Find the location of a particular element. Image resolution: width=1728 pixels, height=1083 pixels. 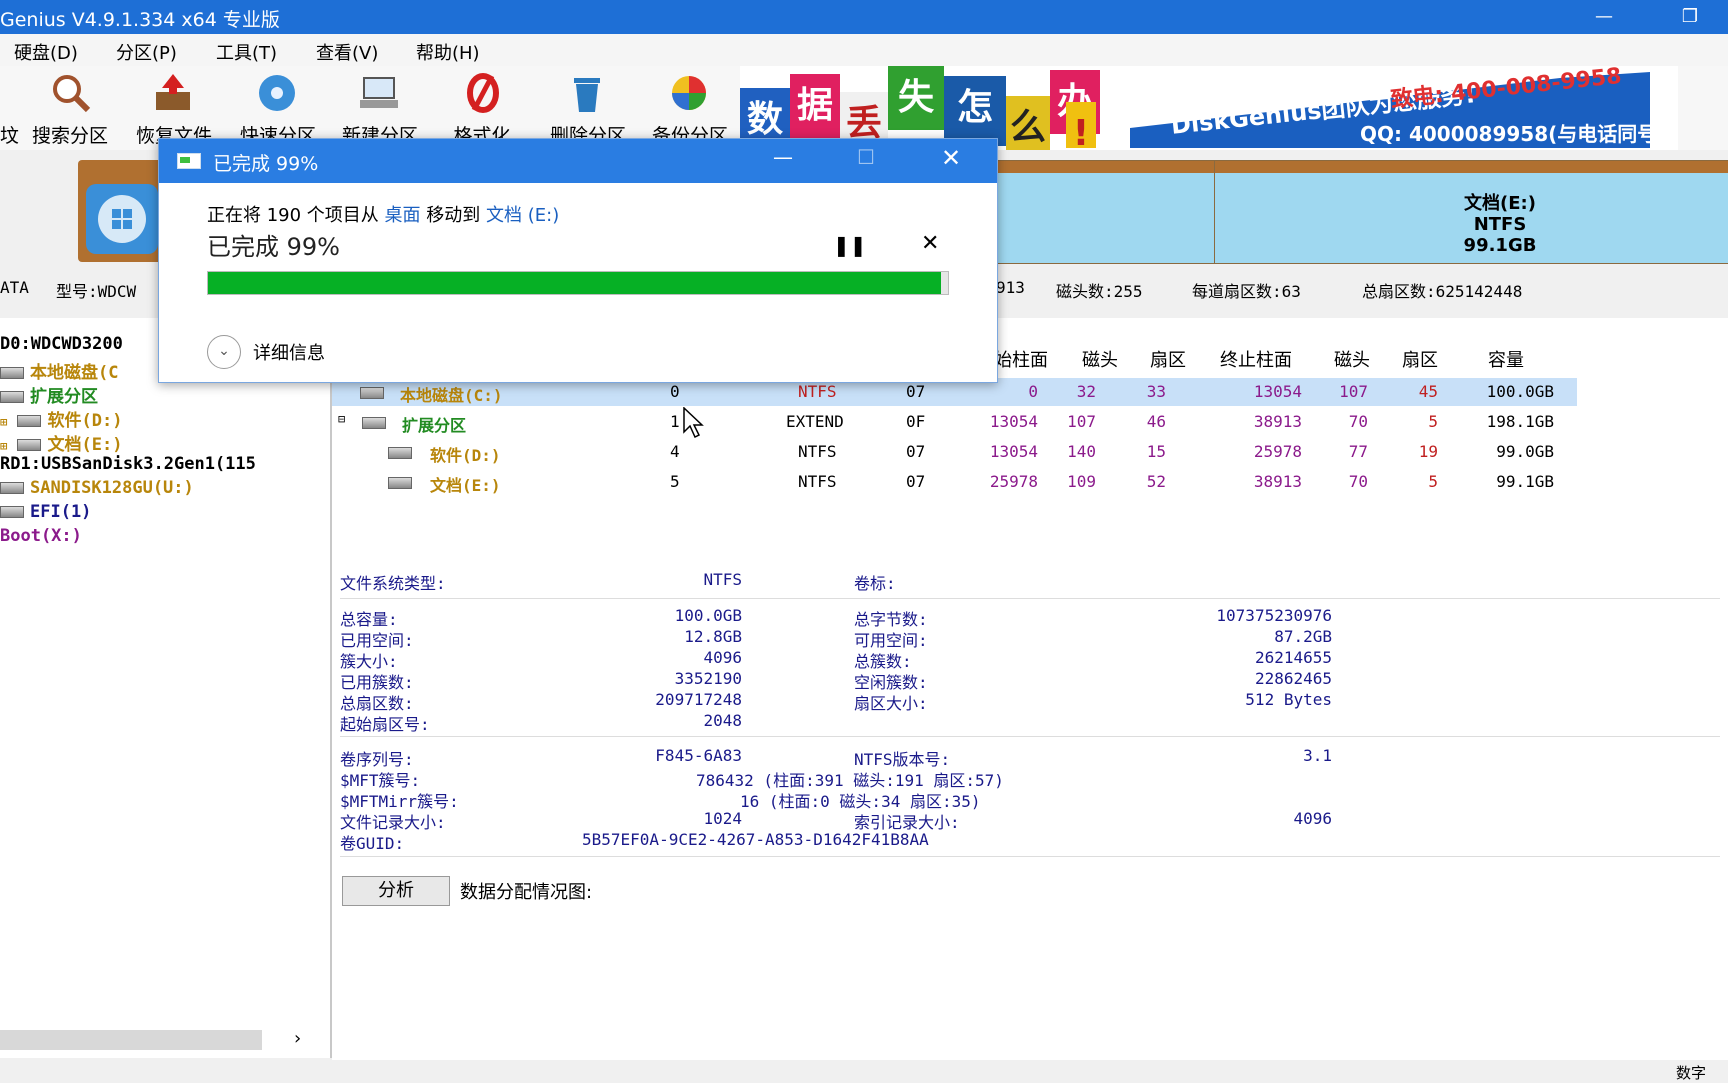

menu-help: 帮助(H) is located at coordinates (448, 52).